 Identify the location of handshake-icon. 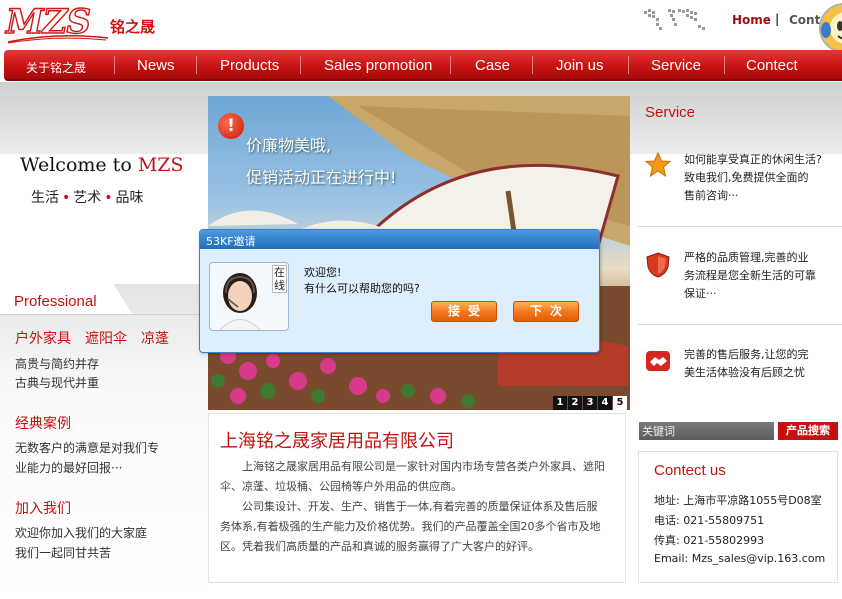
(658, 361).